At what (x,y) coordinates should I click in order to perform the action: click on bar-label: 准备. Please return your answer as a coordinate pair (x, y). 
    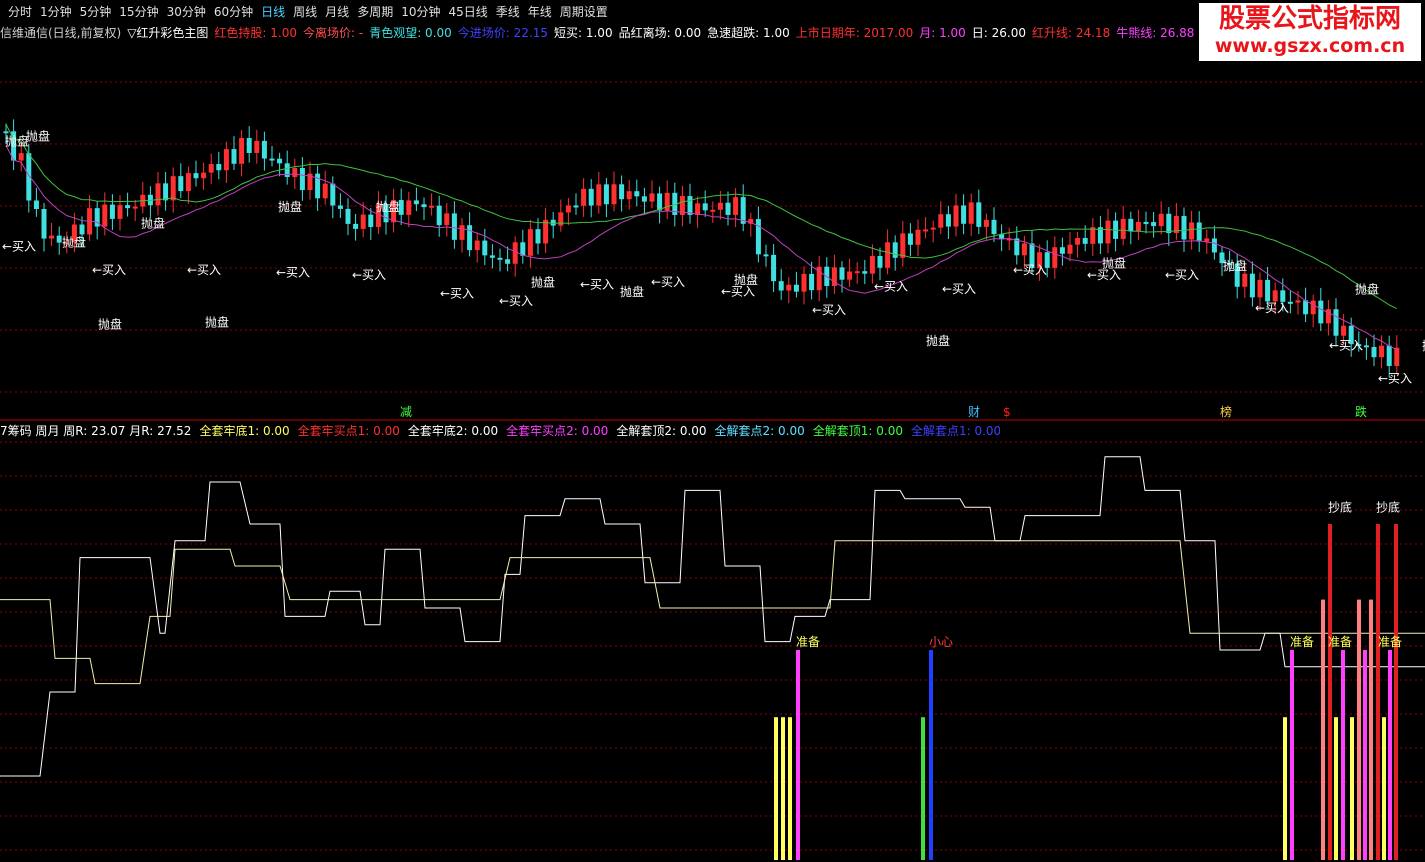
    Looking at the image, I should click on (1390, 642).